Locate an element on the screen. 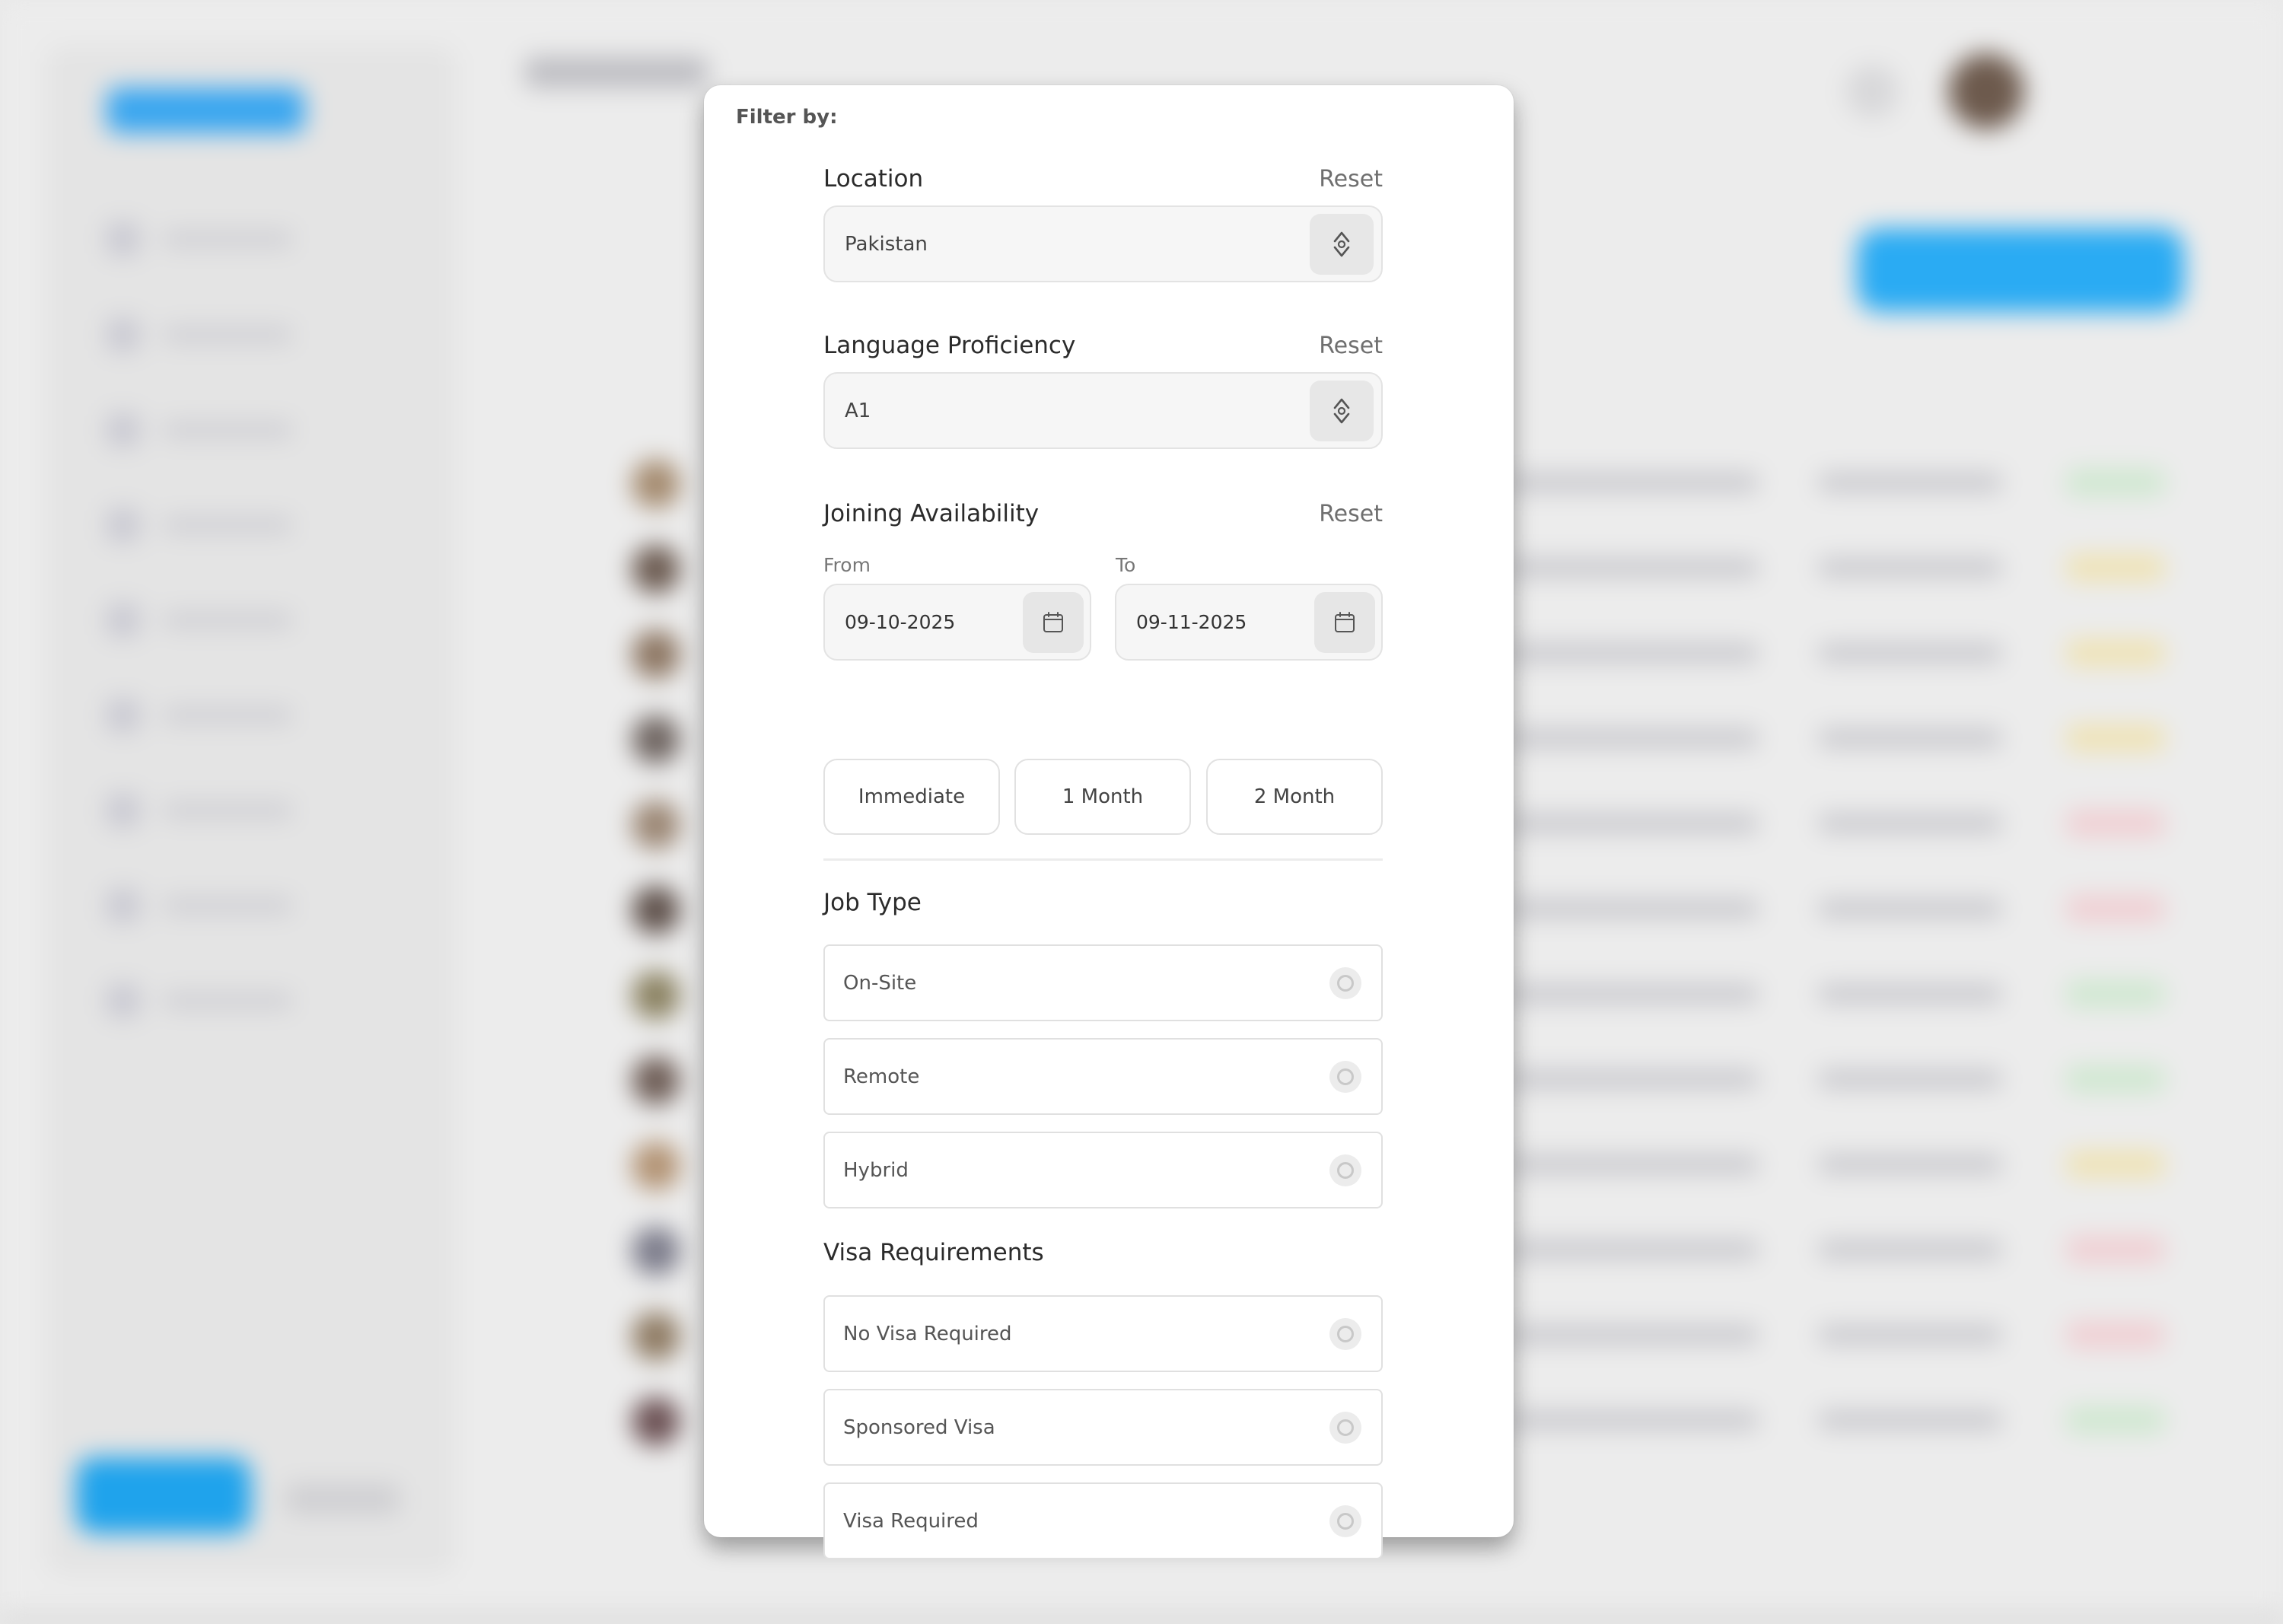  option-label: Hybrid is located at coordinates (876, 1170).